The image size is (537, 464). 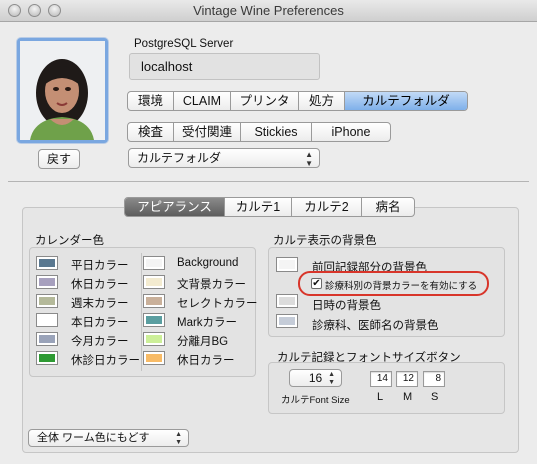 What do you see at coordinates (406, 101) in the screenshot?
I see `tab-chart-folder: カルテフォルダ` at bounding box center [406, 101].